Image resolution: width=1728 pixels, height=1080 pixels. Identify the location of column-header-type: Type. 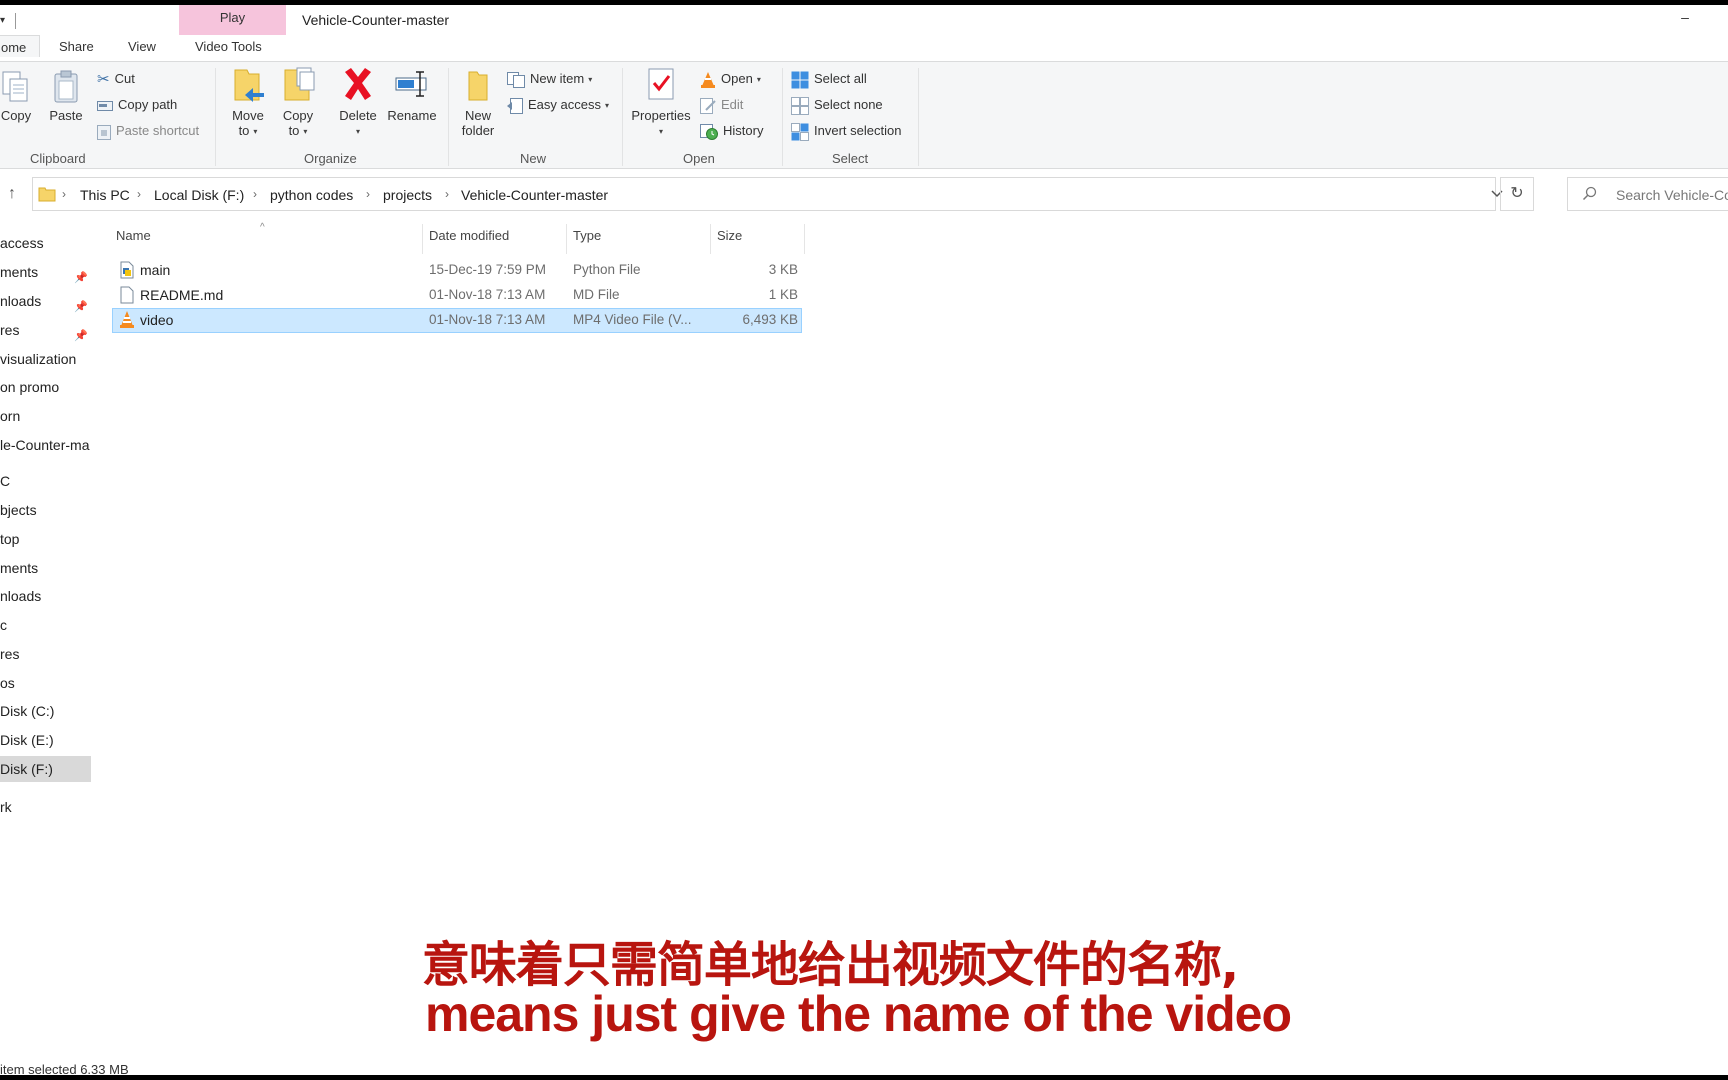
(587, 235).